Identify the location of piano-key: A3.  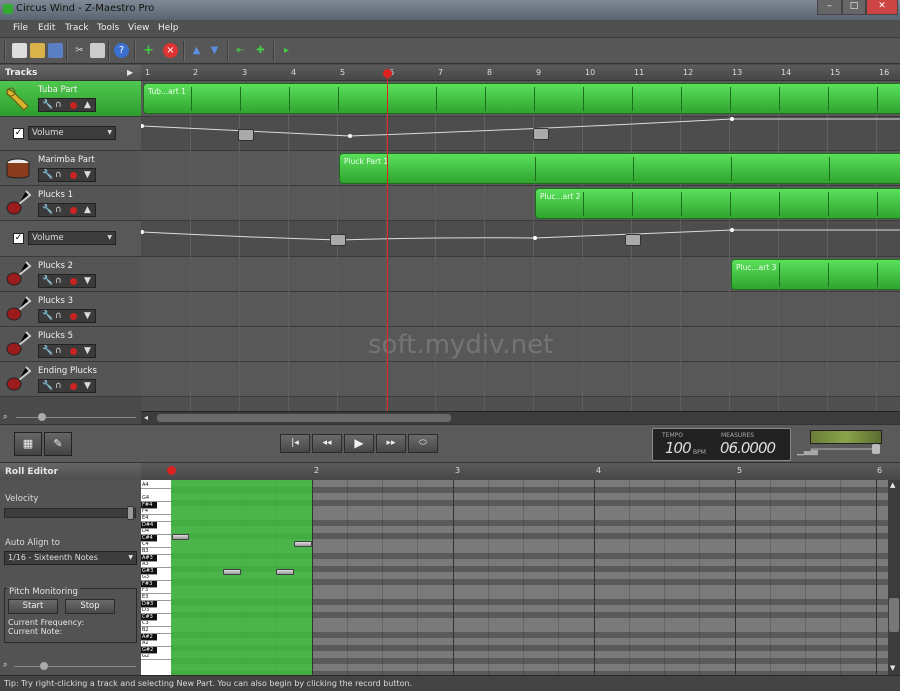
(156, 564).